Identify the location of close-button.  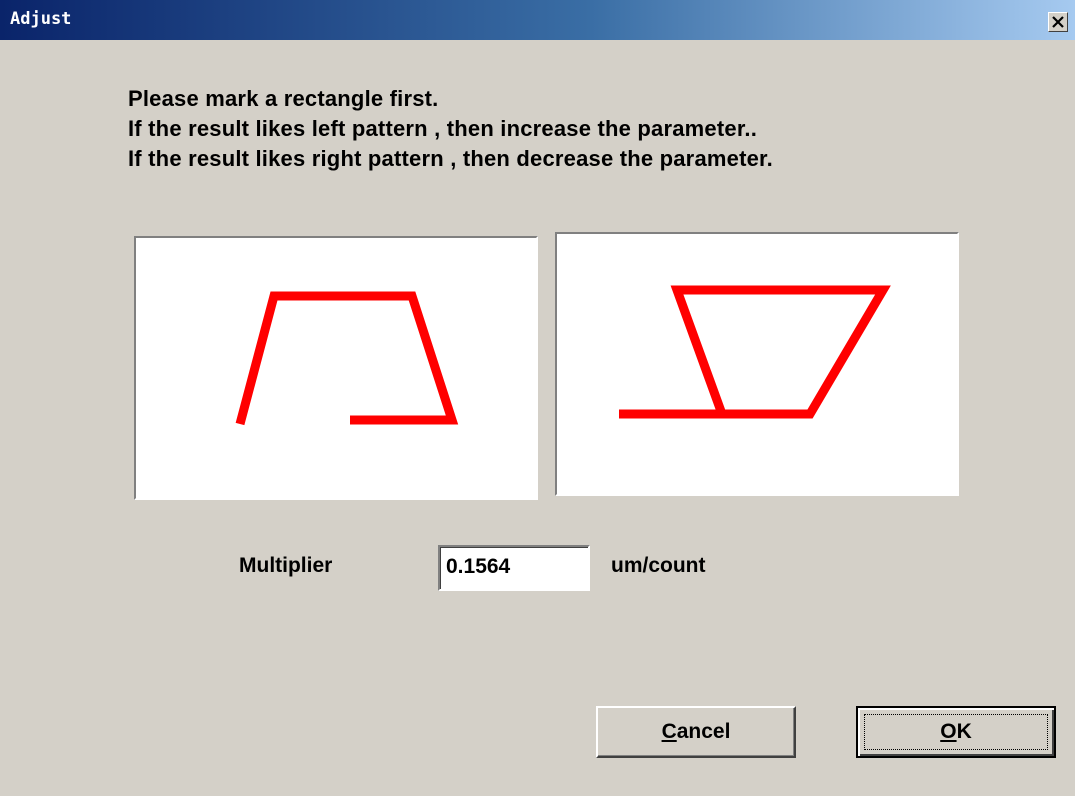
(1058, 22).